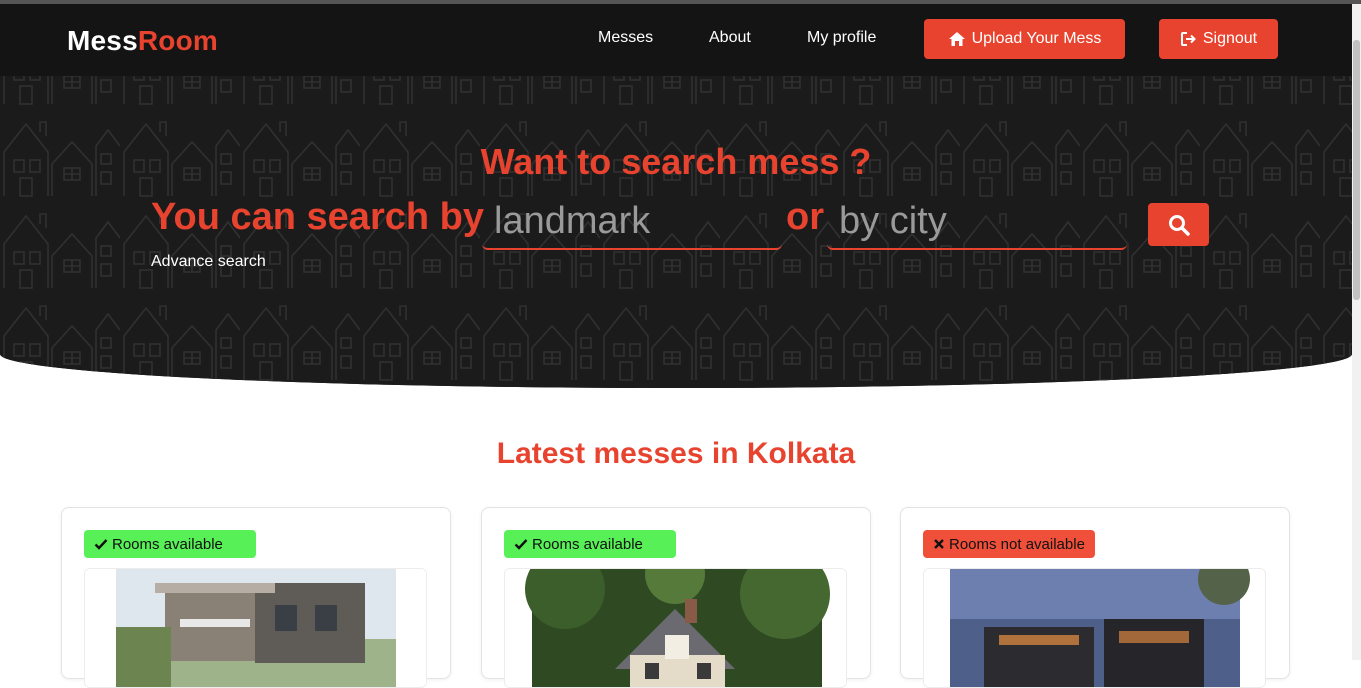  I want to click on availability-text: Rooms not available, so click(1017, 544).